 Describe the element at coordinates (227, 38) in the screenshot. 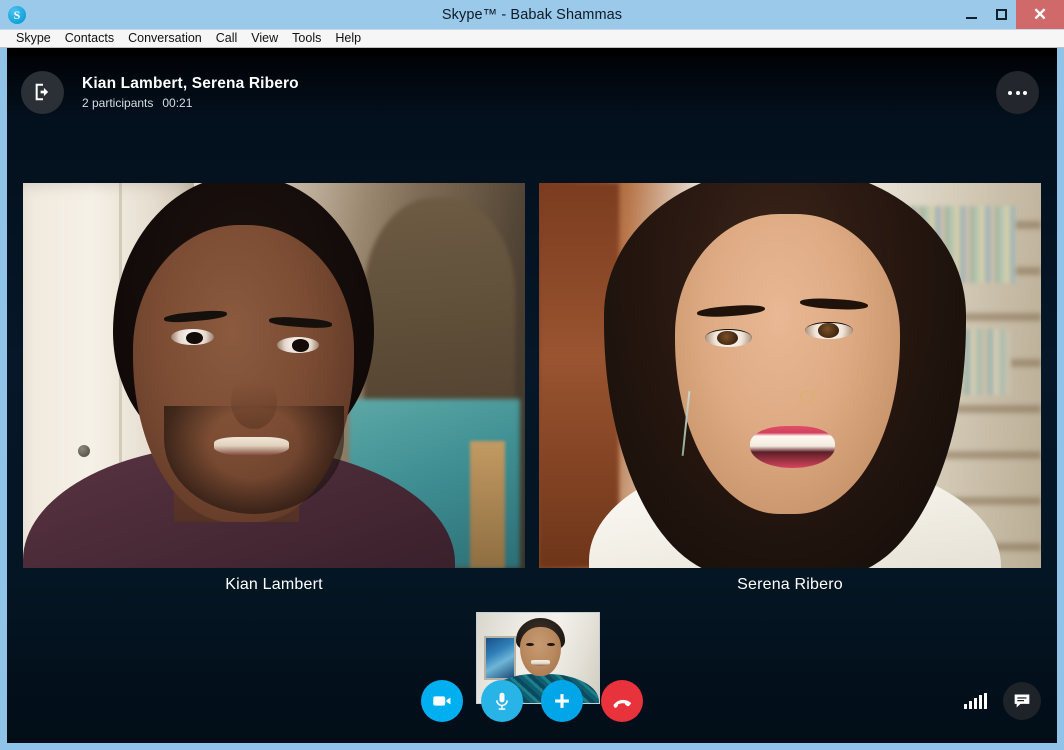

I see `menu-item-call: Call` at that location.